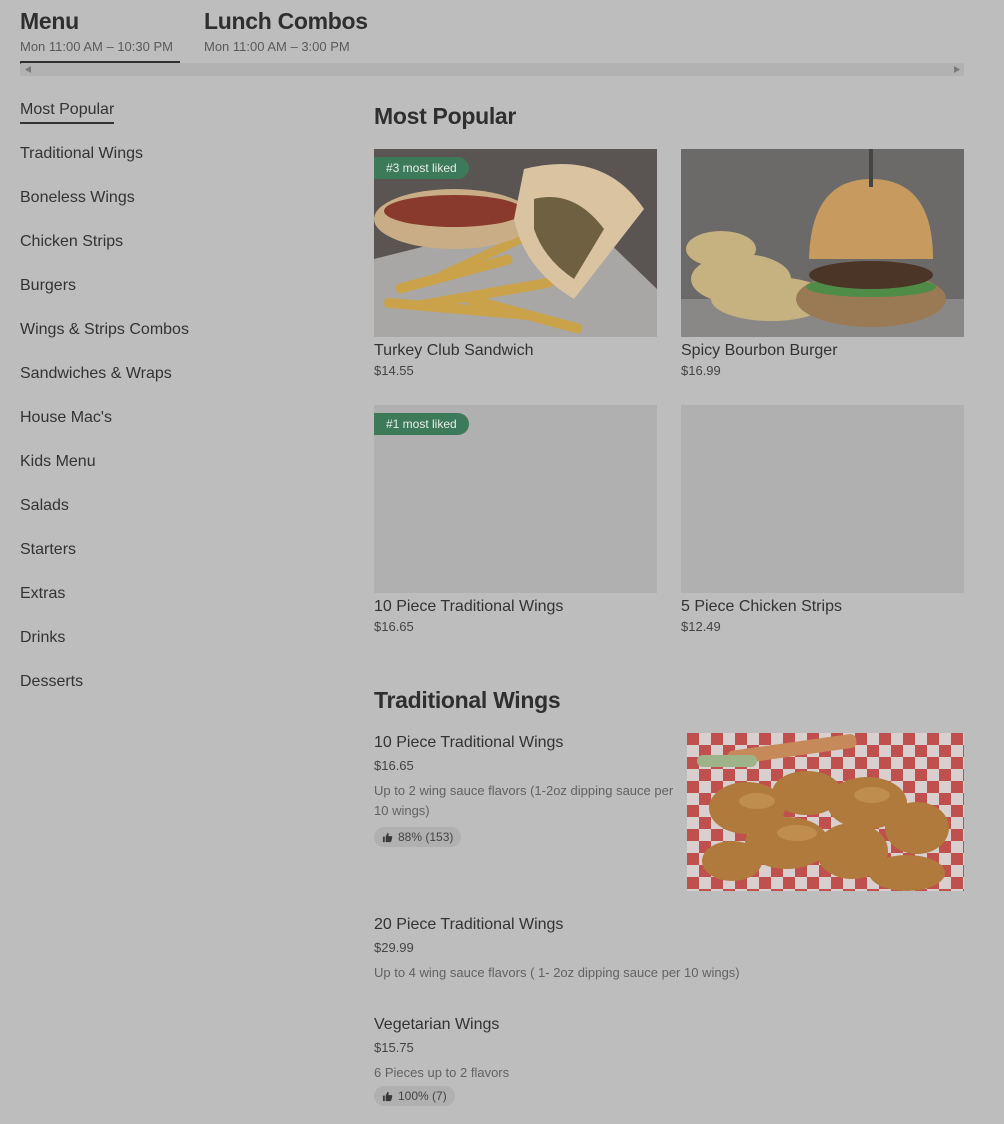 The image size is (1004, 1124). I want to click on food-image-placeholder, so click(822, 499).